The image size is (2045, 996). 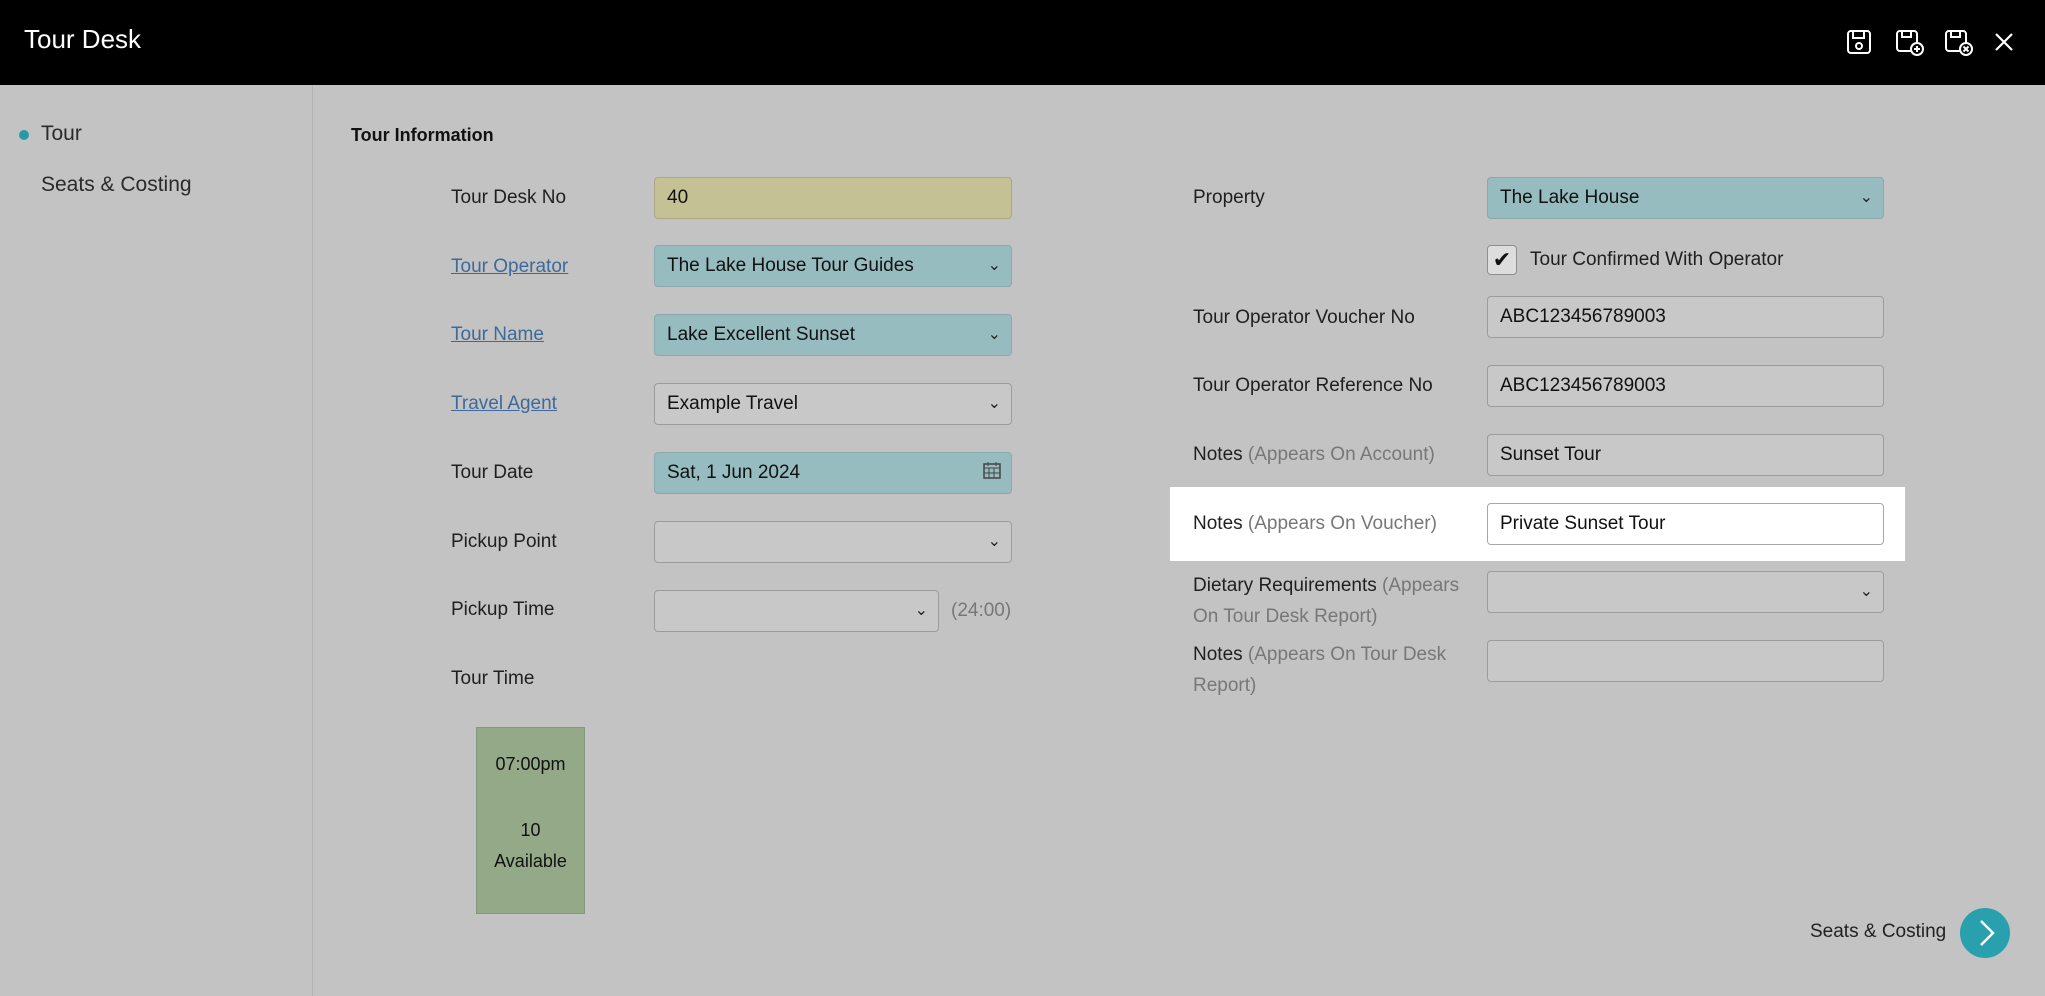 I want to click on next-step-button, so click(x=1985, y=933).